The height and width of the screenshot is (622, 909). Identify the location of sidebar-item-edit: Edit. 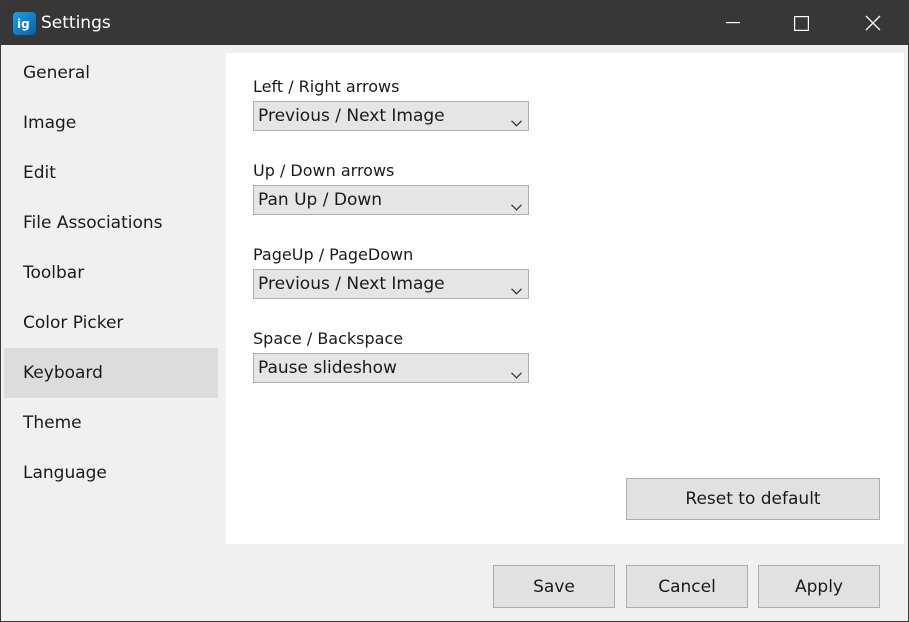
(111, 173).